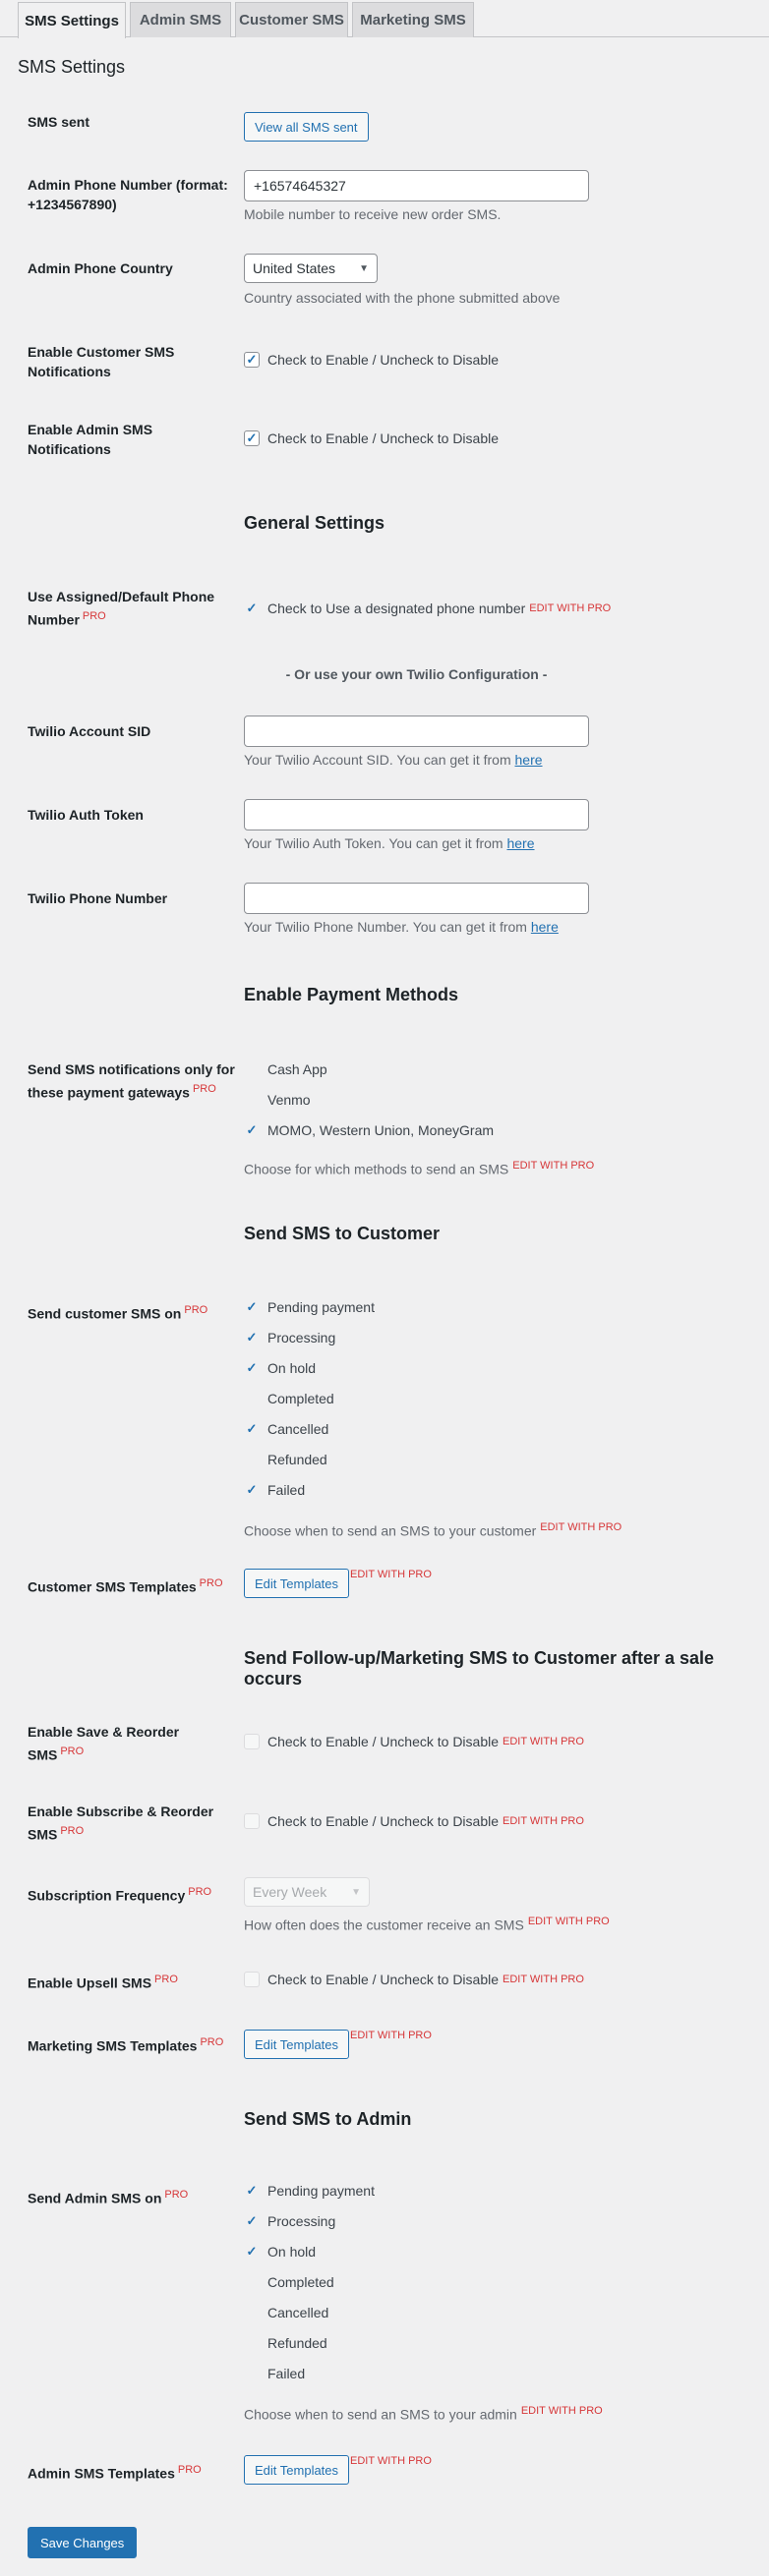 This screenshot has height=2576, width=769. What do you see at coordinates (289, 1100) in the screenshot?
I see `payment-option-label: Venmo` at bounding box center [289, 1100].